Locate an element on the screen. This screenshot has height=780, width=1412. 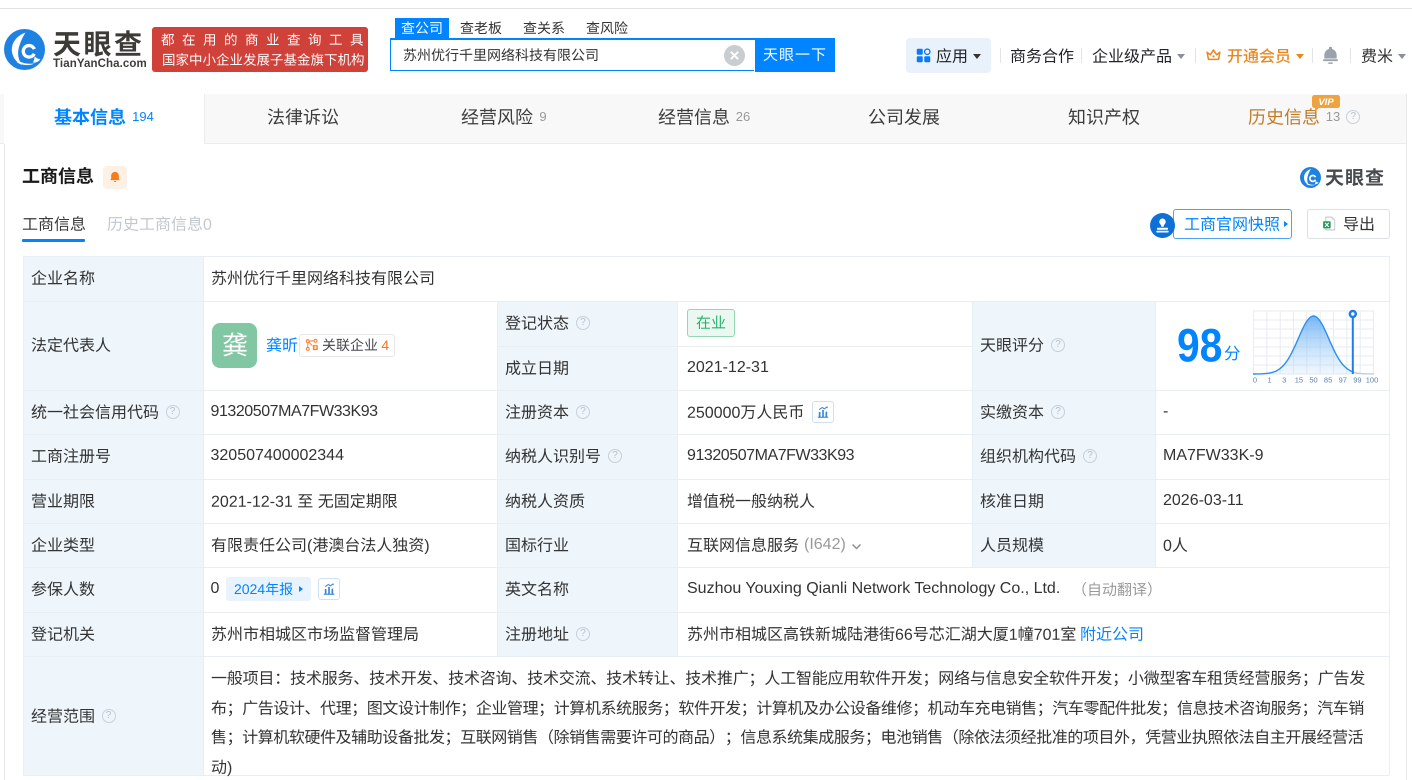
svg-text: 85 is located at coordinates (1328, 380).